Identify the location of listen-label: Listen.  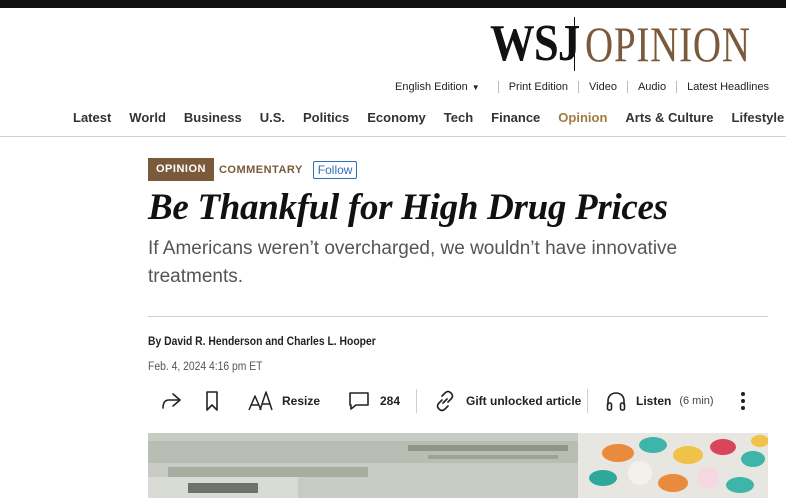
(654, 401).